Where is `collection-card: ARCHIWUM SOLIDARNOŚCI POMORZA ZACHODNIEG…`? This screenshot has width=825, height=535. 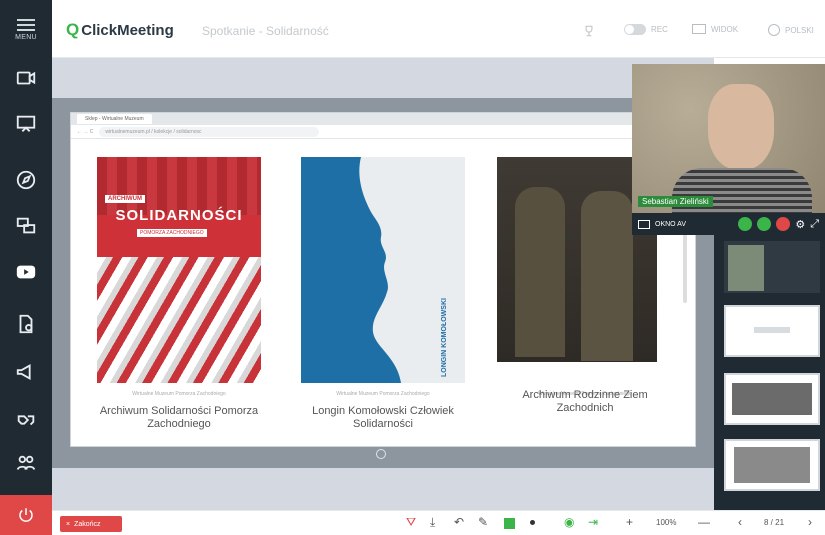 collection-card: ARCHIWUM SOLIDARNOŚCI POMORZA ZACHODNIEG… is located at coordinates (179, 297).